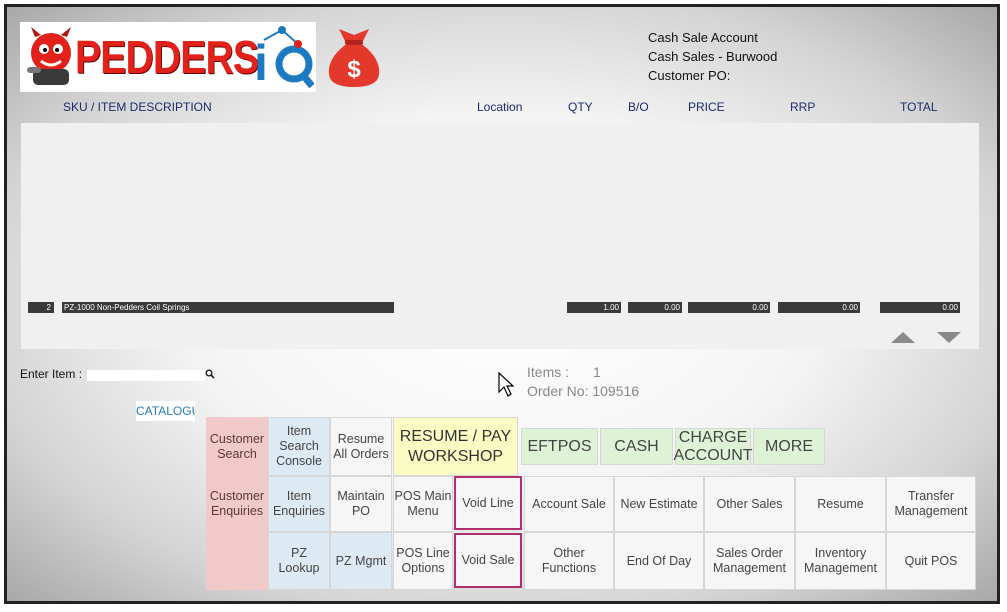 The width and height of the screenshot is (1007, 612). I want to click on inventory-management-button: Inventory Management, so click(840, 561).